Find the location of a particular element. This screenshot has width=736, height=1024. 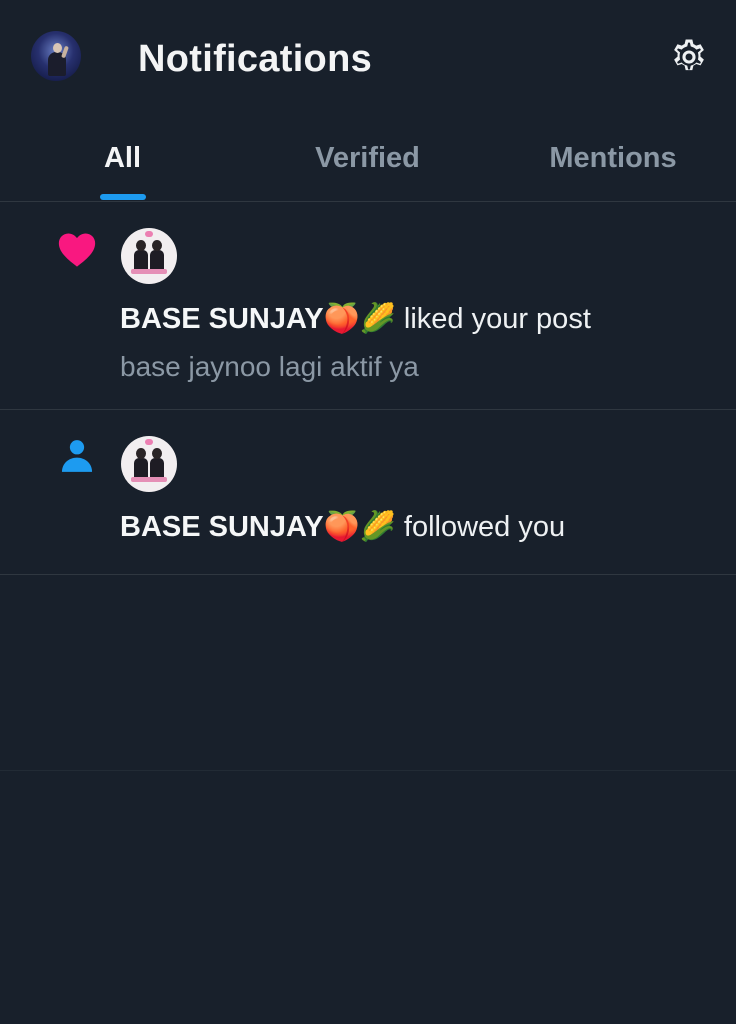

person-icon is located at coordinates (77, 456).